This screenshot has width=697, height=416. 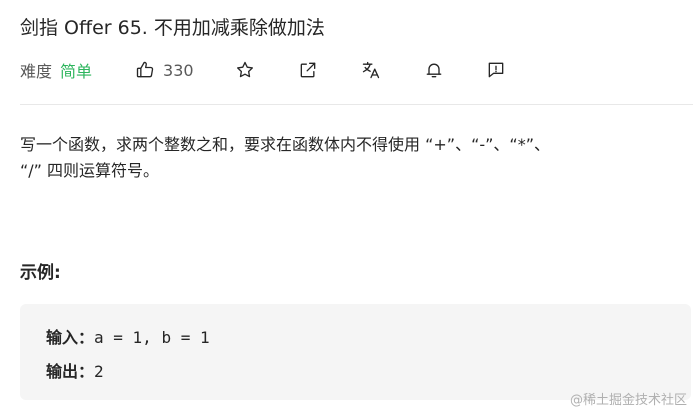 I want to click on example-output: 输出：2, so click(x=75, y=370).